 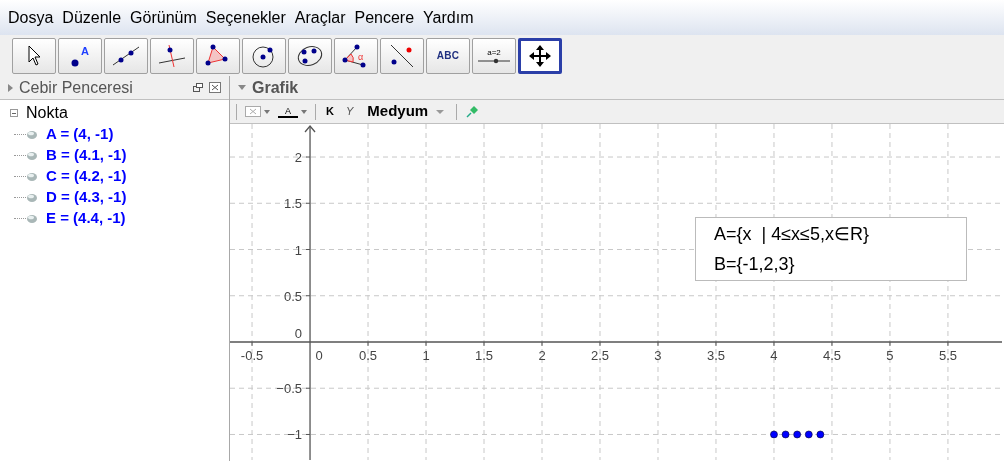 What do you see at coordinates (10, 87) in the screenshot?
I see `expand-triangle-icon` at bounding box center [10, 87].